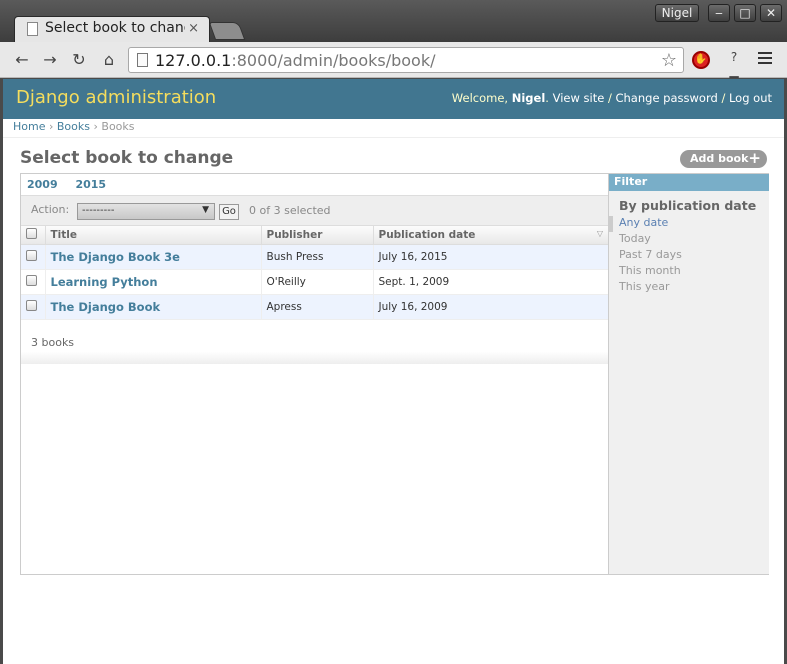 The width and height of the screenshot is (787, 664). What do you see at coordinates (701, 60) in the screenshot?
I see `stop-extension-icon: ✋` at bounding box center [701, 60].